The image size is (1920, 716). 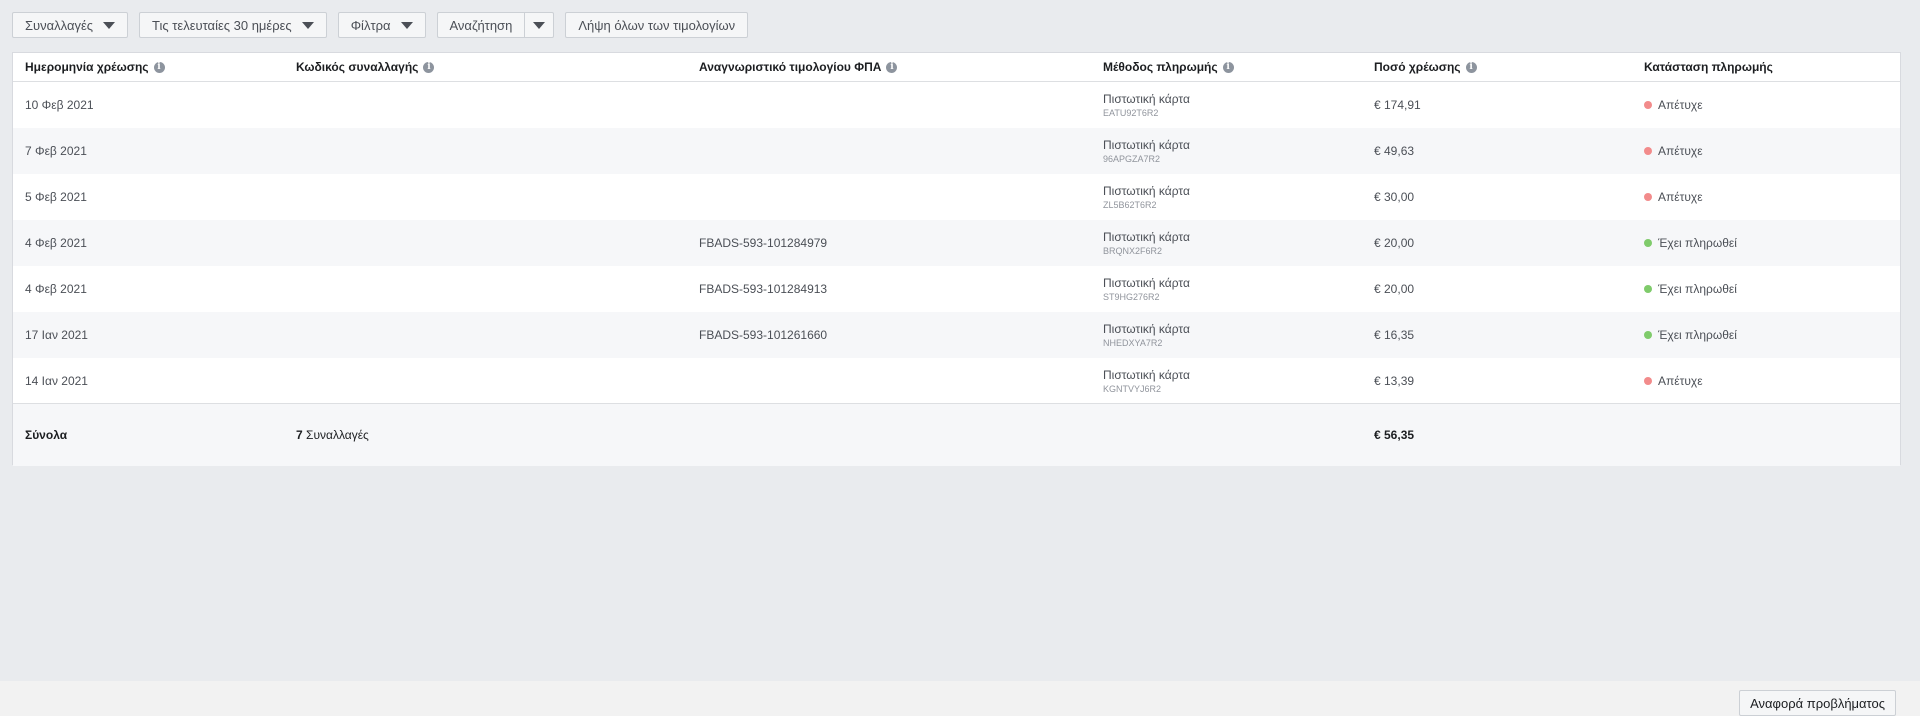 I want to click on filters-dropdown: Φίλτρα, so click(x=381, y=25).